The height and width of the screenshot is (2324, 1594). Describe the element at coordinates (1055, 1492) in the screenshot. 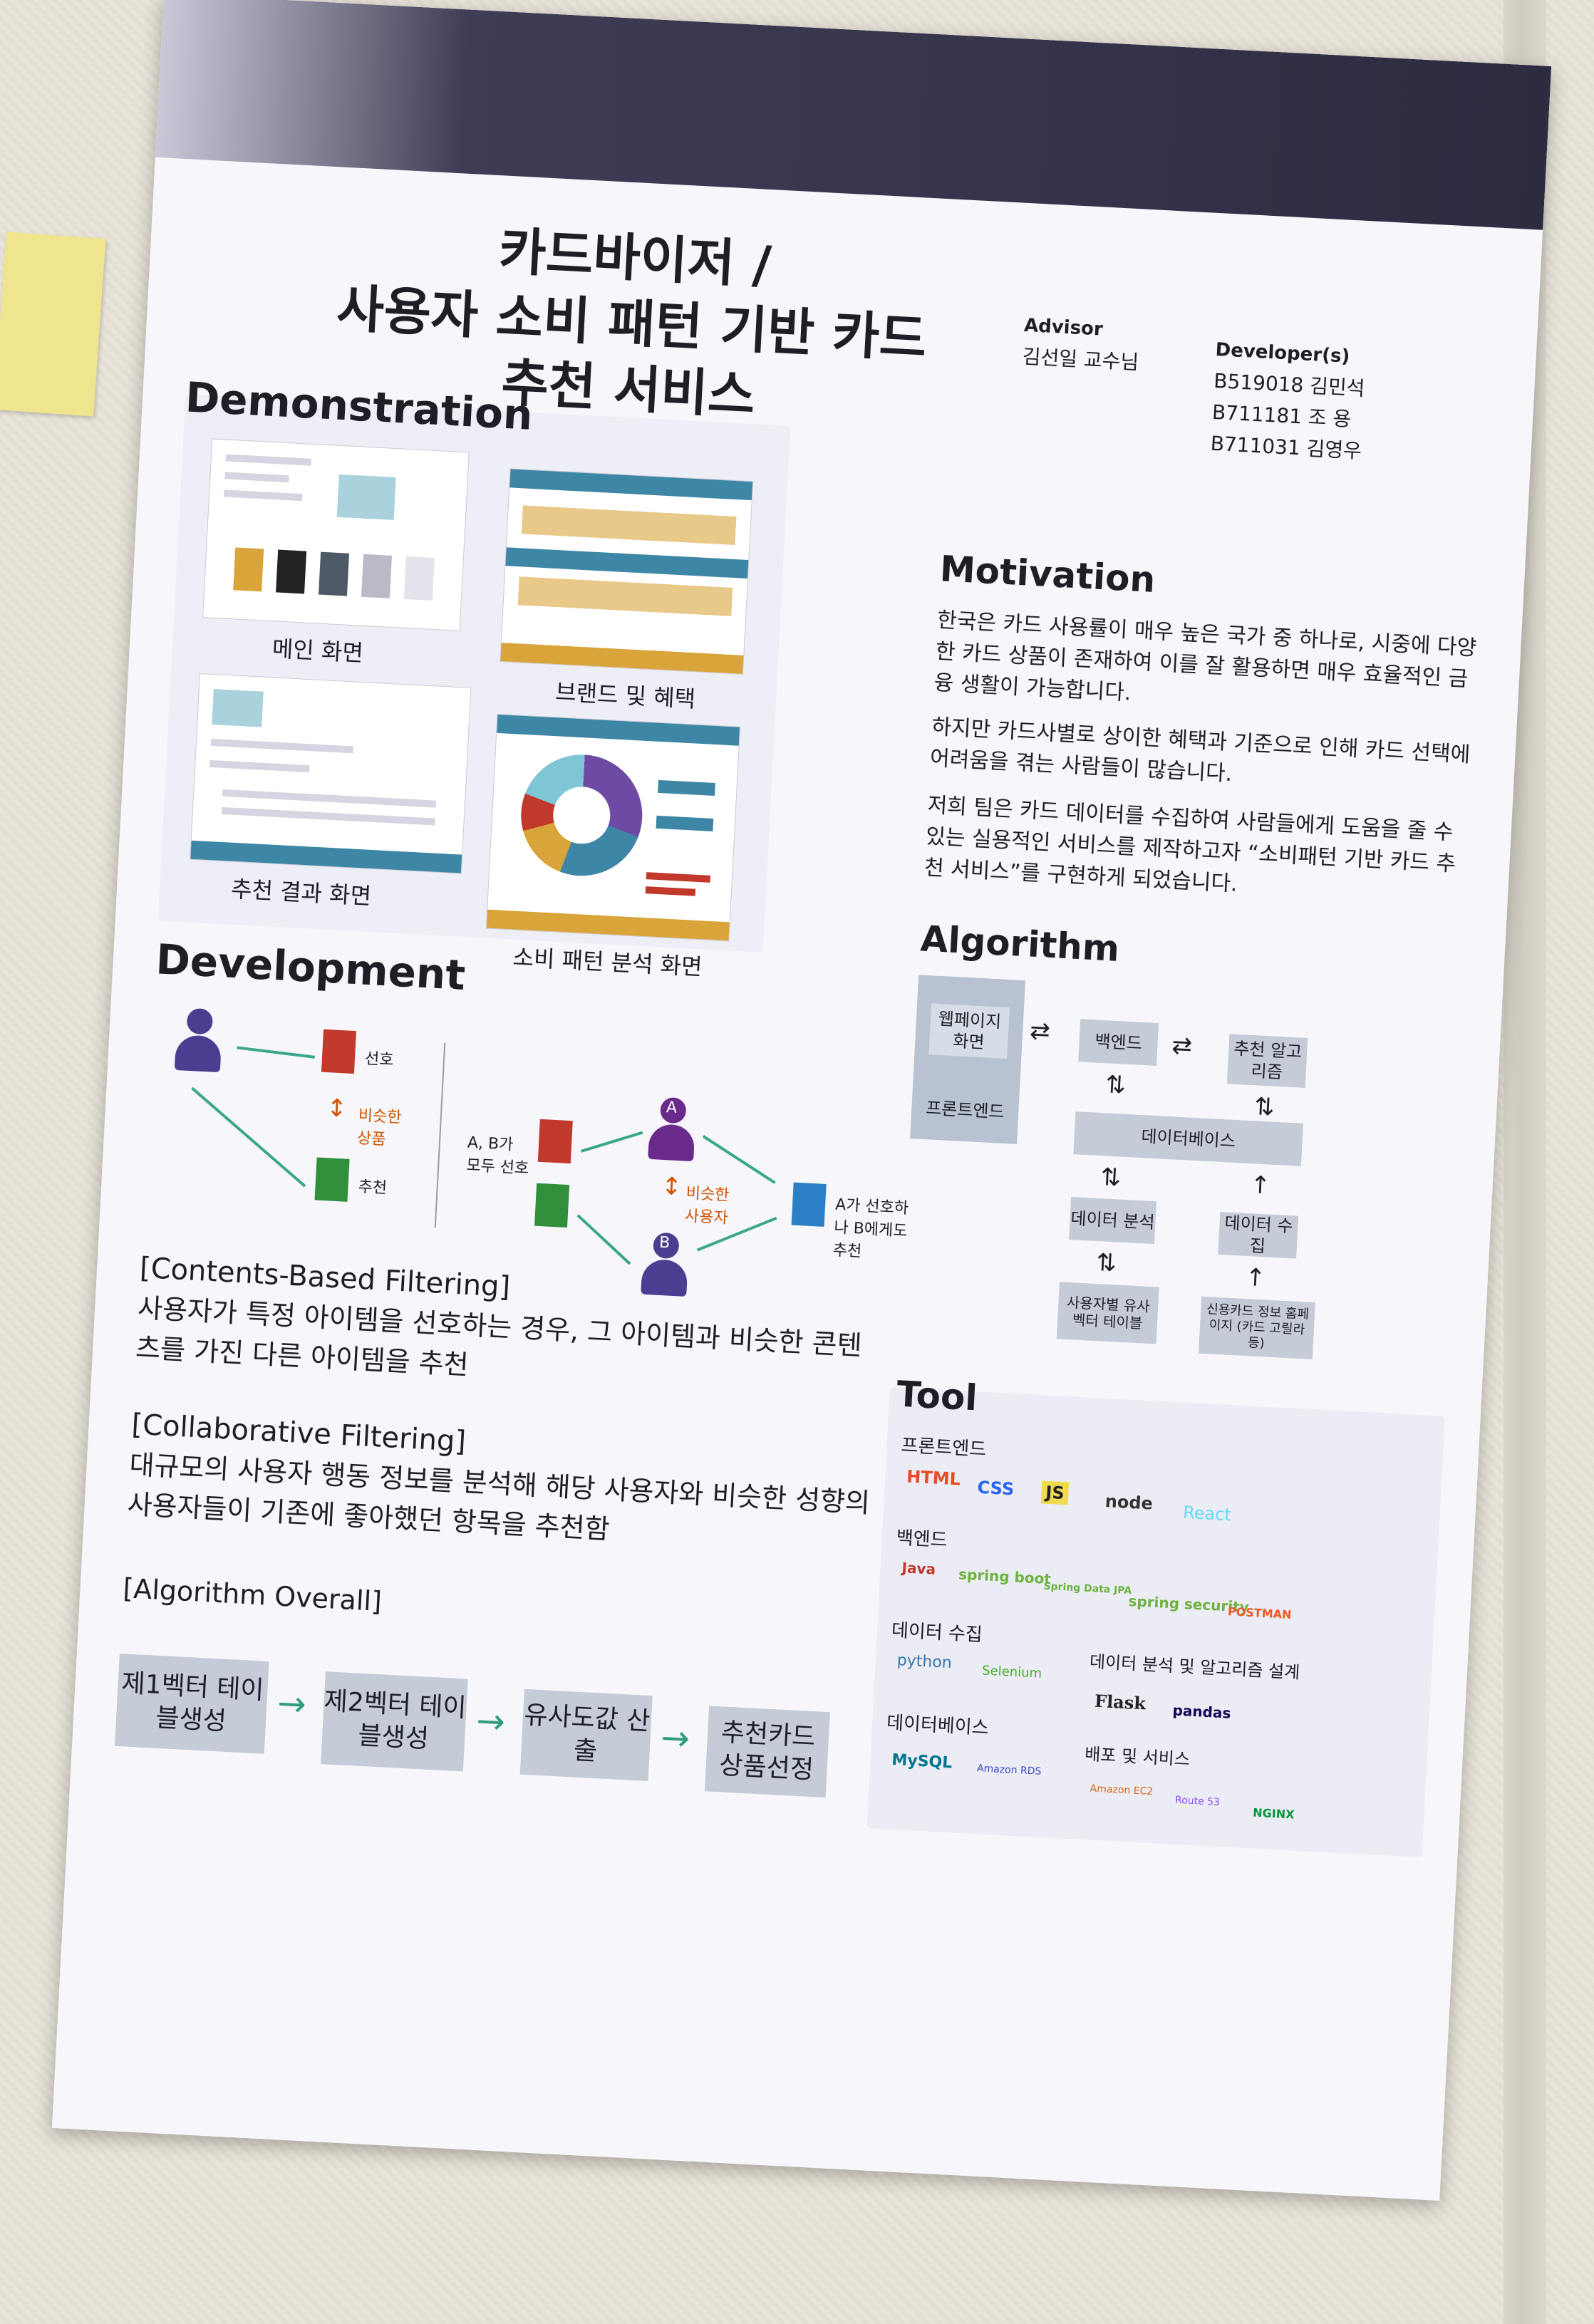

I see `js-logo: JS` at that location.